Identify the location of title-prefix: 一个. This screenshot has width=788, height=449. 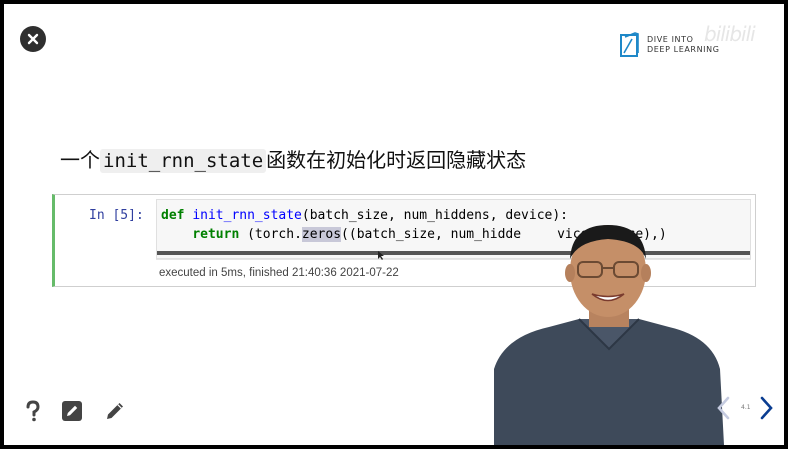
(80, 160).